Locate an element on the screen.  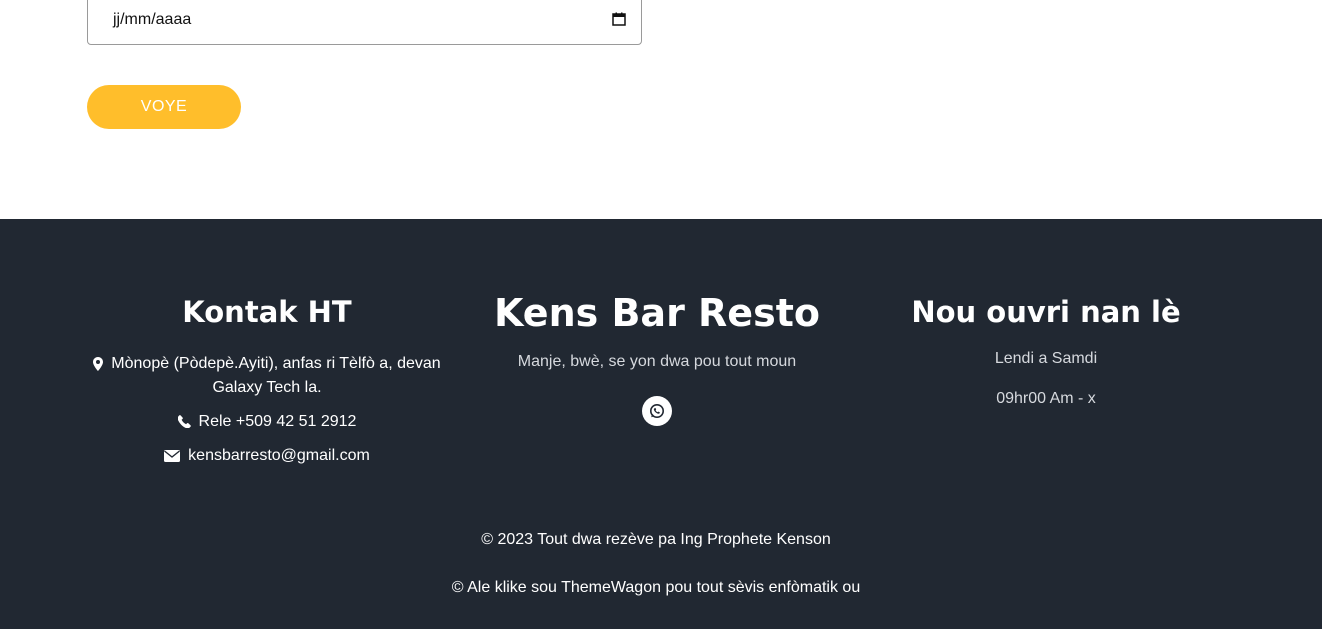
brand-tagline: Manje, bwè, se yon dwa pou tout moun is located at coordinates (657, 361).